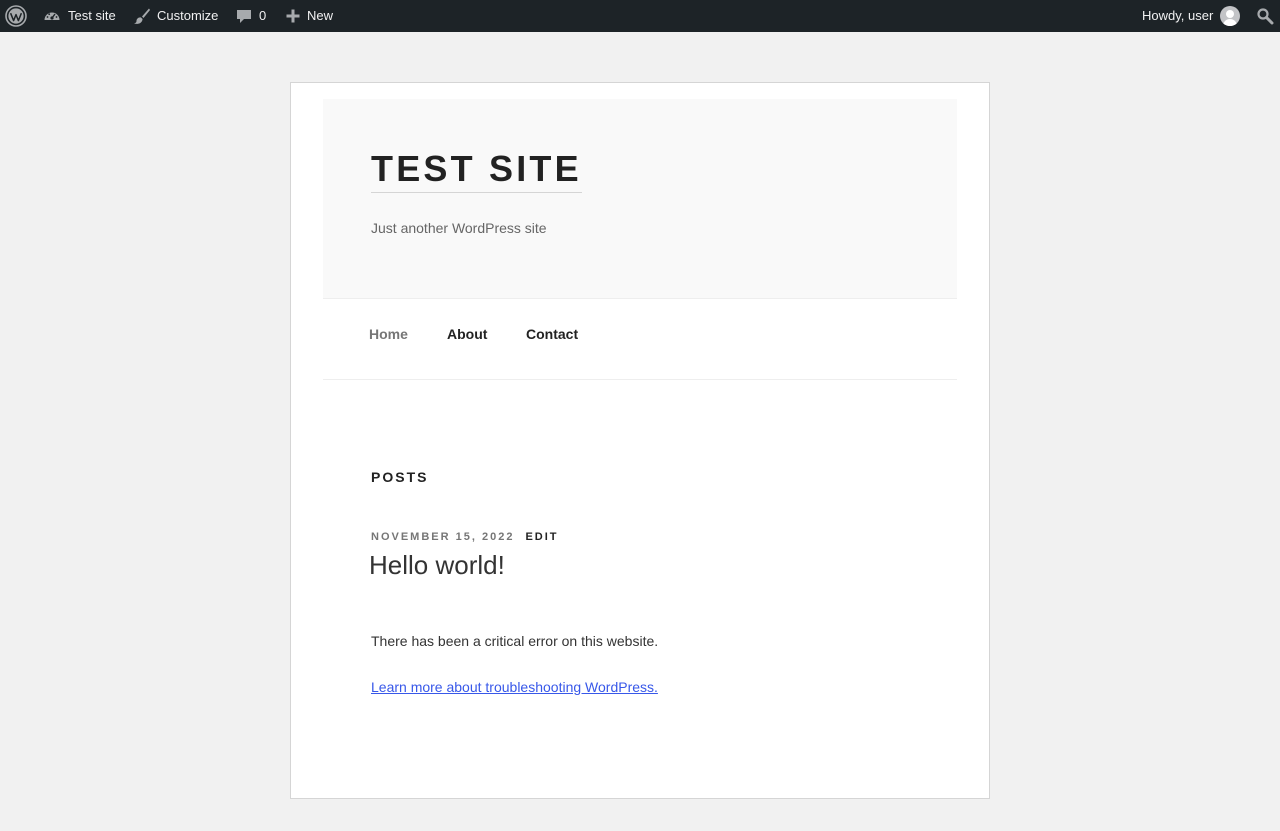  Describe the element at coordinates (476, 171) in the screenshot. I see `site-title: TEST SITE` at that location.